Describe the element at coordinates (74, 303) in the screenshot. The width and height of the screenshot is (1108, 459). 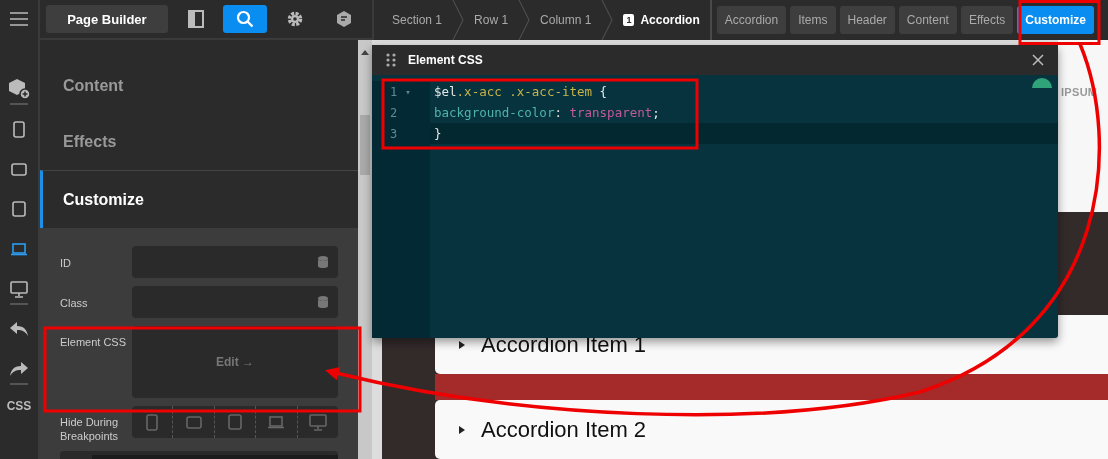
I see `field-label: Class` at that location.